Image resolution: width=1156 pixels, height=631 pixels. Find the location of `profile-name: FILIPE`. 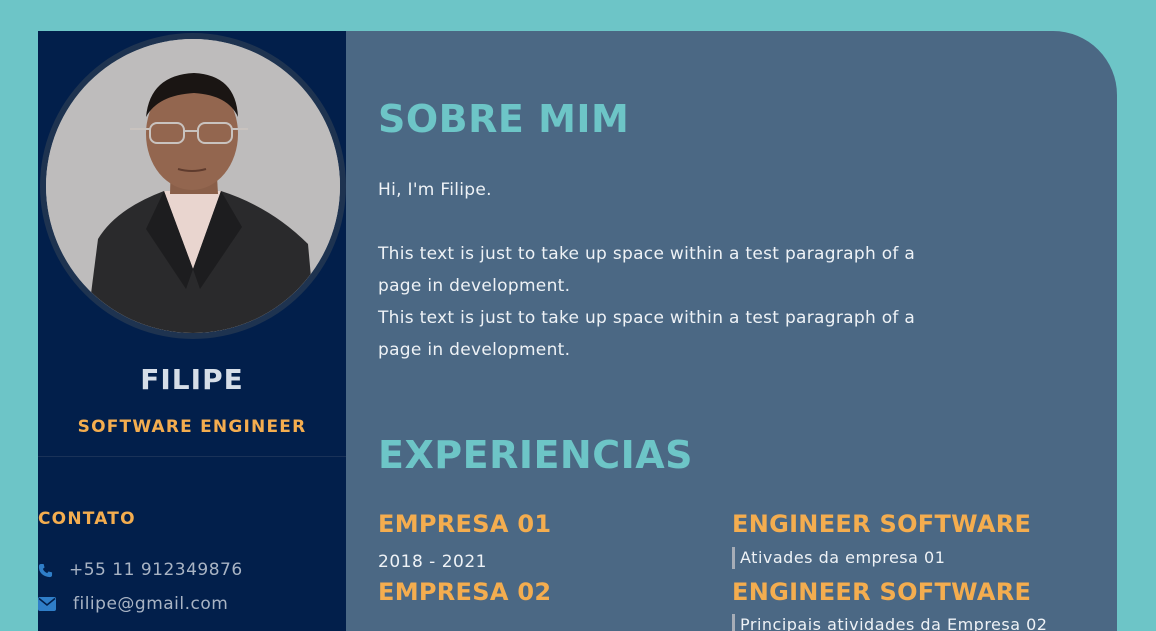

profile-name: FILIPE is located at coordinates (192, 379).